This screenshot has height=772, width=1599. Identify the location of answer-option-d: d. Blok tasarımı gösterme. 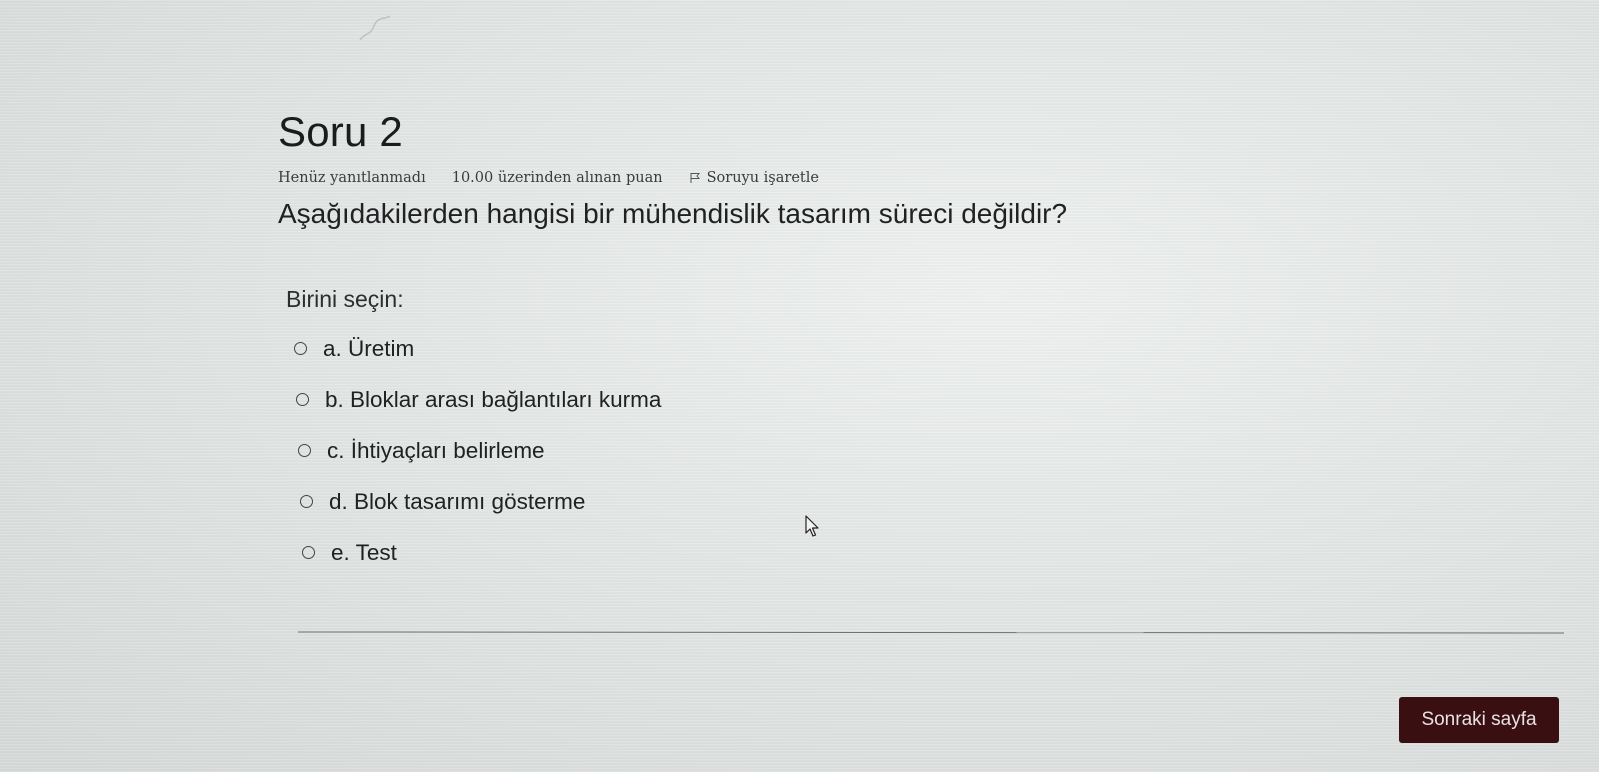
(889, 501).